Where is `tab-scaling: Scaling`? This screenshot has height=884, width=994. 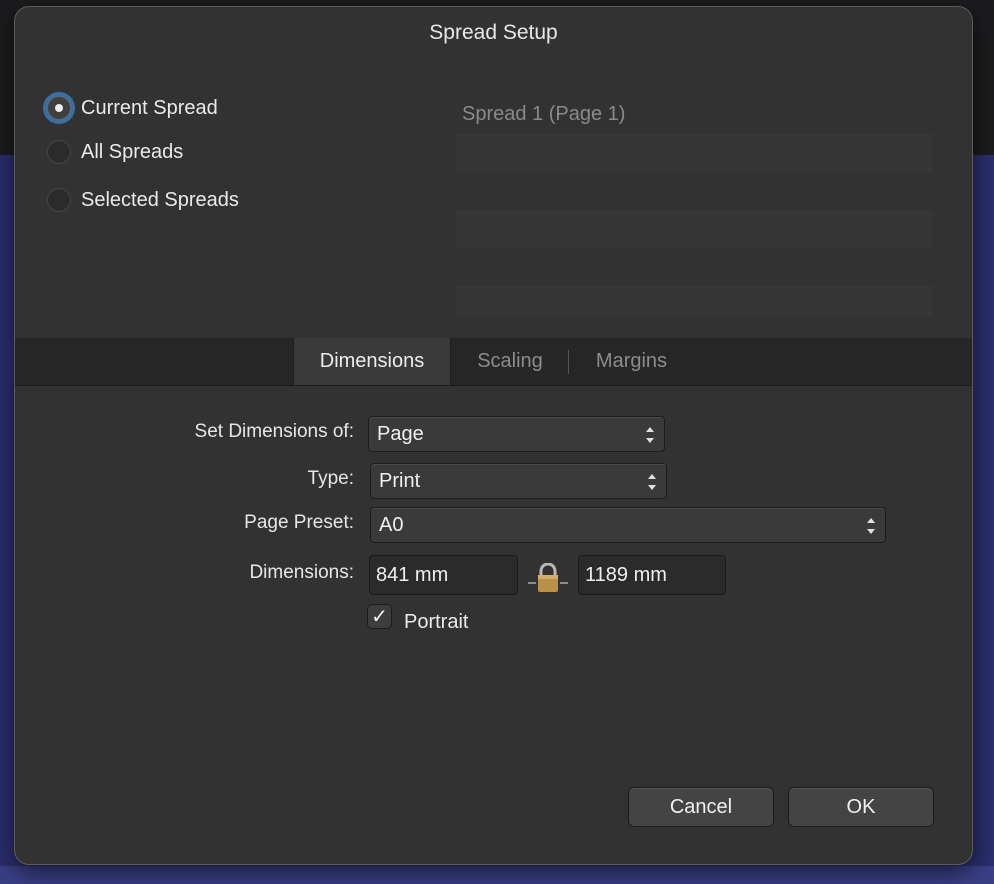
tab-scaling: Scaling is located at coordinates (510, 361).